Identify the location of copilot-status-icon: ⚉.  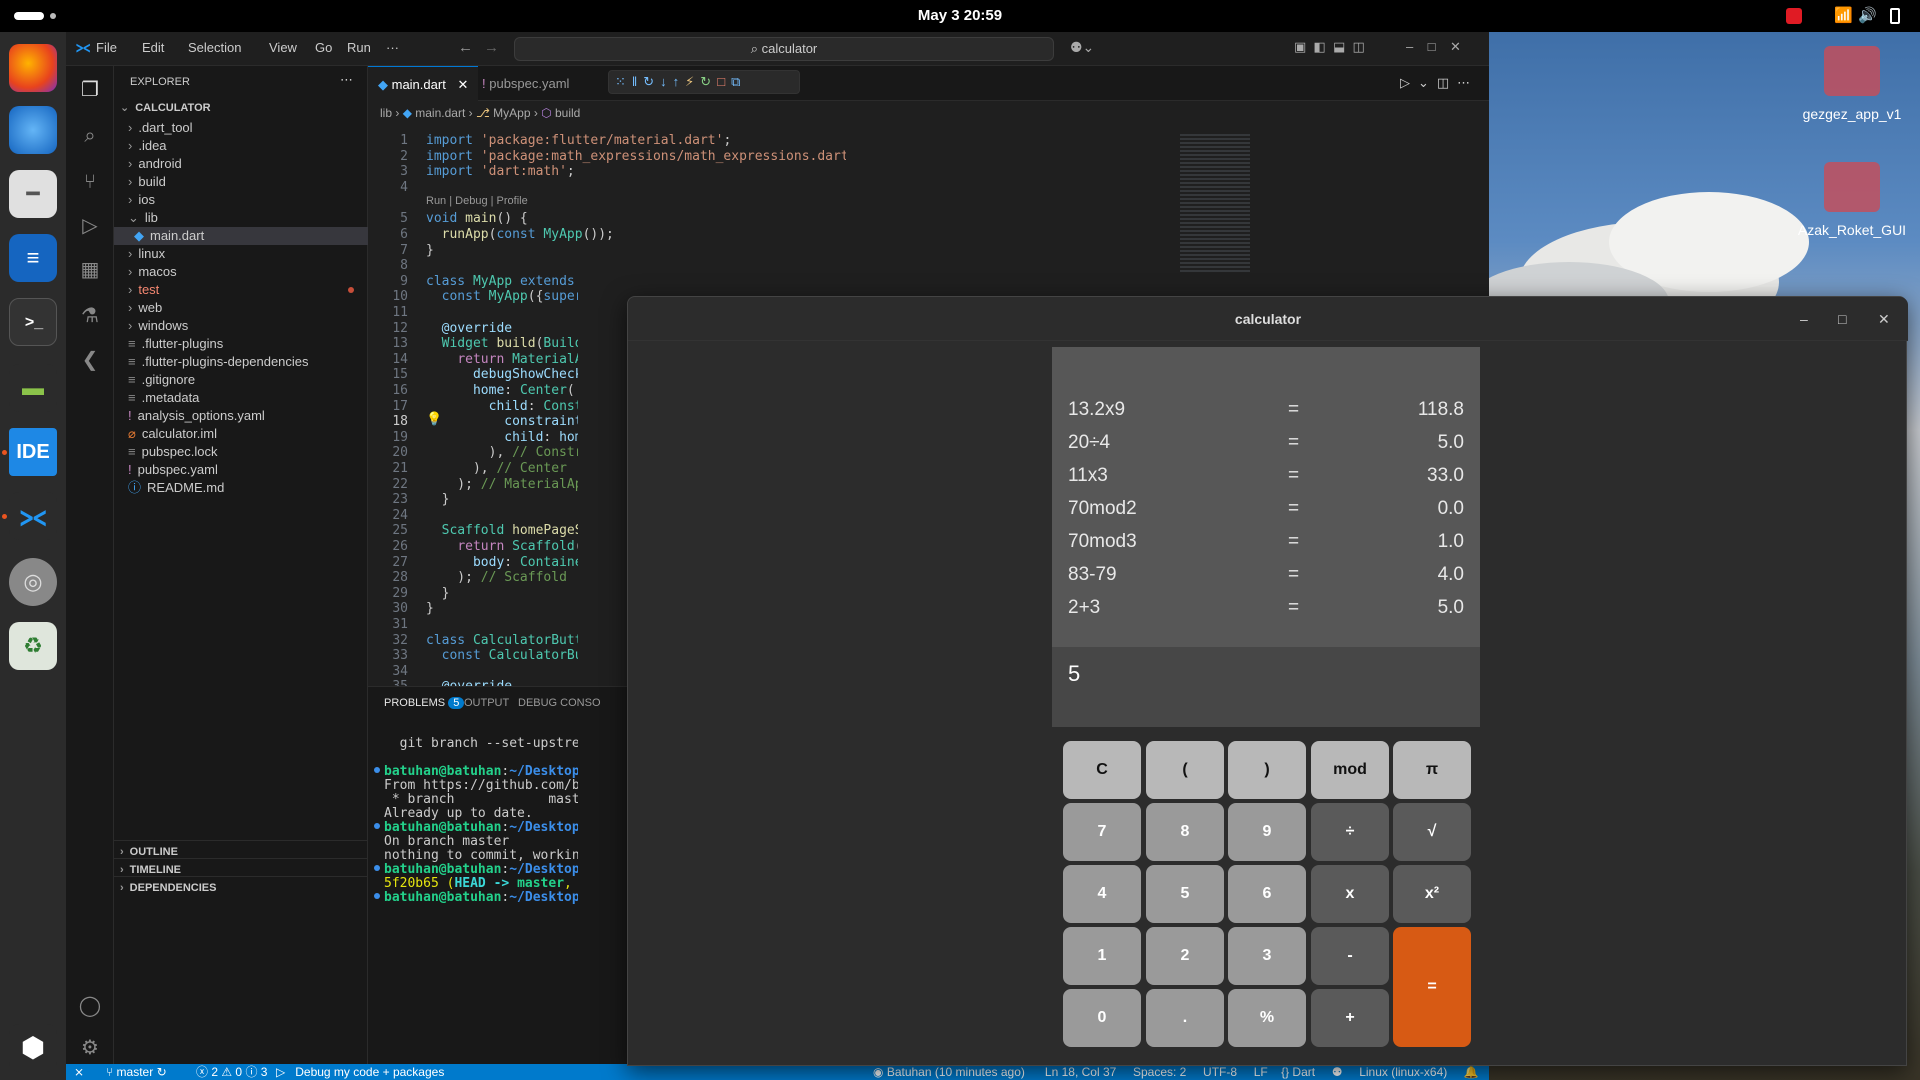
(1337, 1072).